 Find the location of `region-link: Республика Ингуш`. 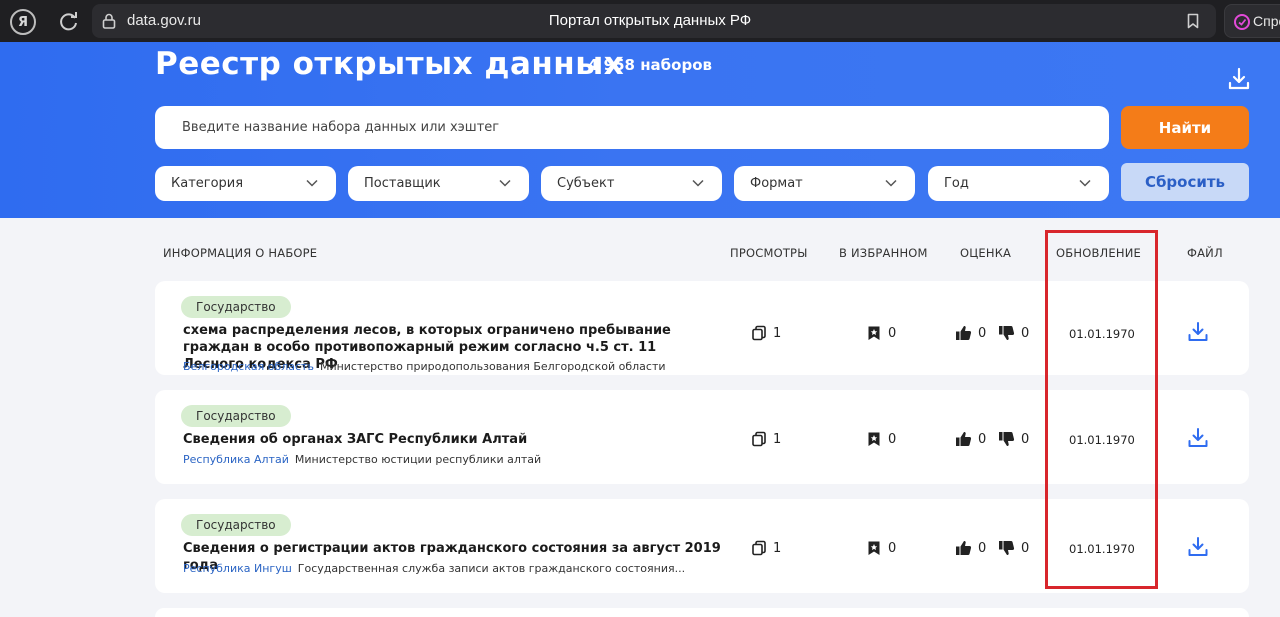

region-link: Республика Ингуш is located at coordinates (237, 568).